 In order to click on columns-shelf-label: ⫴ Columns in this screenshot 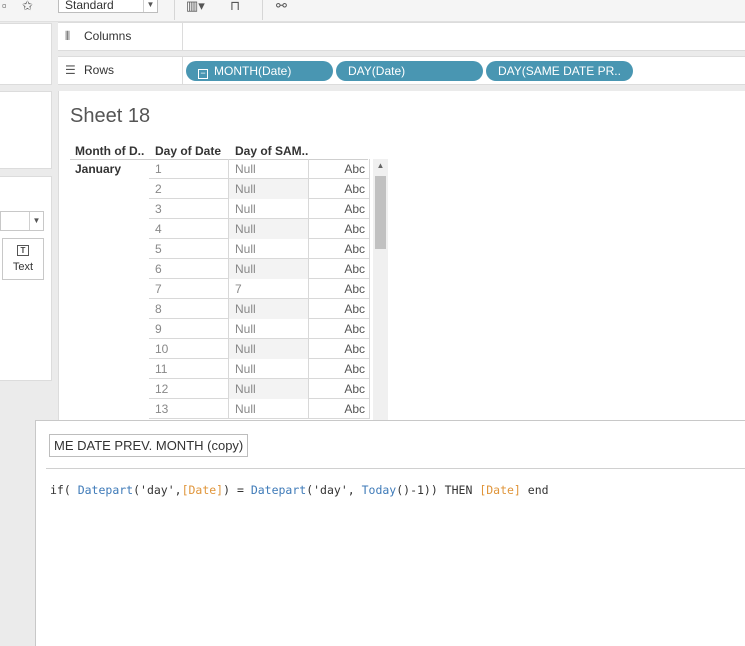, I will do `click(120, 36)`.